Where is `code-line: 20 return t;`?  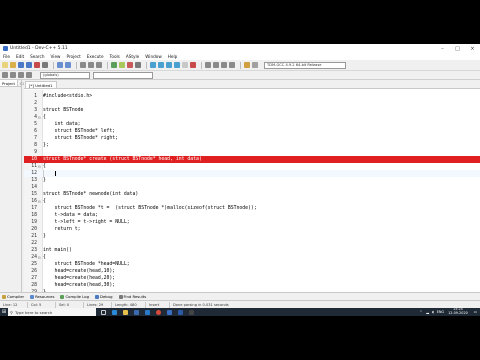
code-line: 20 return t; is located at coordinates (252, 229).